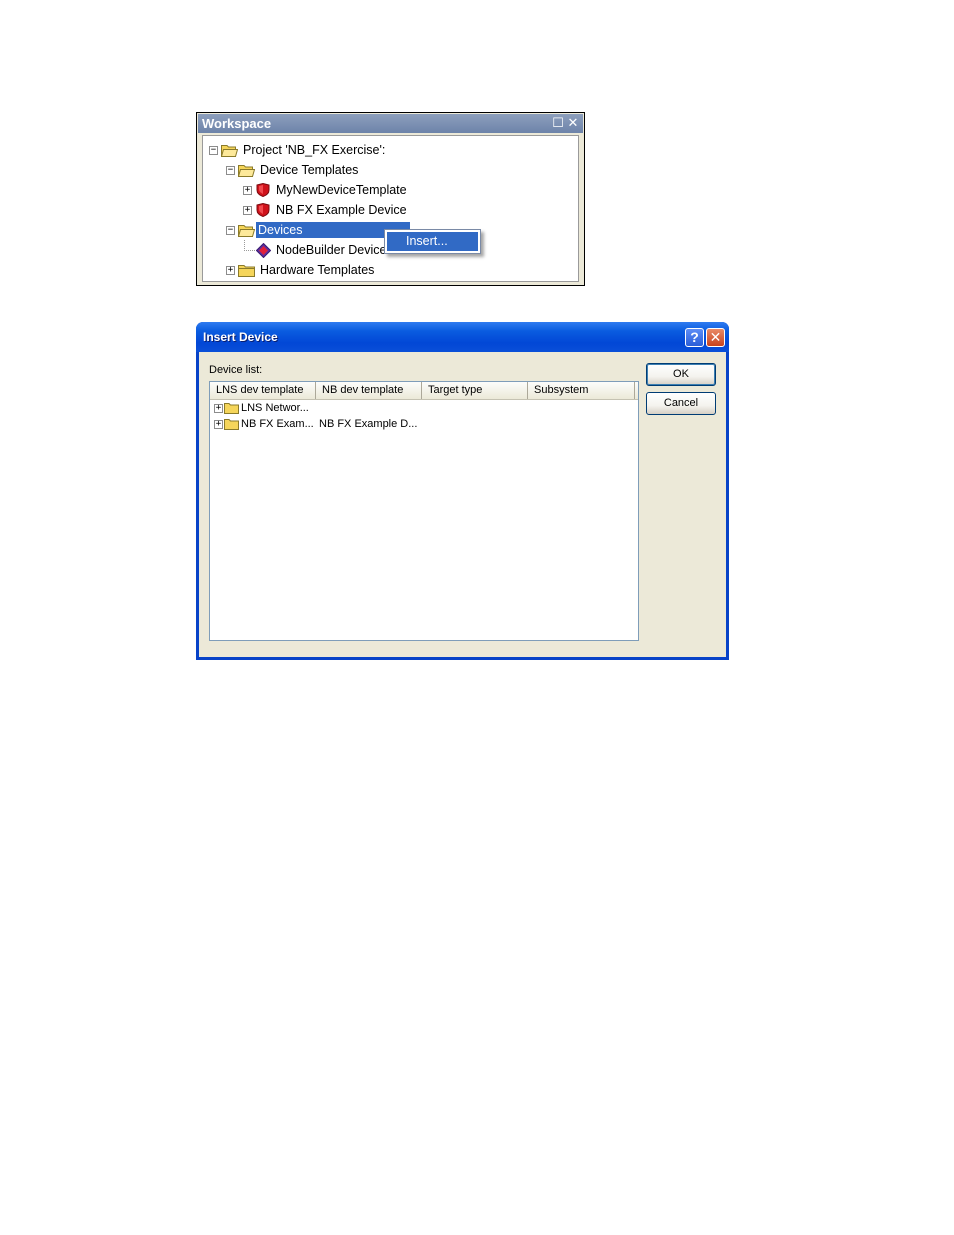 This screenshot has height=1235, width=954. Describe the element at coordinates (558, 122) in the screenshot. I see `restore-icon: ☐` at that location.